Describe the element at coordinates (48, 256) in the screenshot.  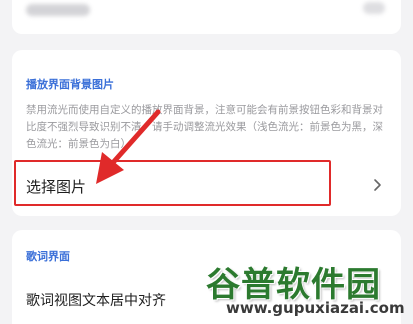
I see `section-title-lyrics: 歌词界面` at that location.